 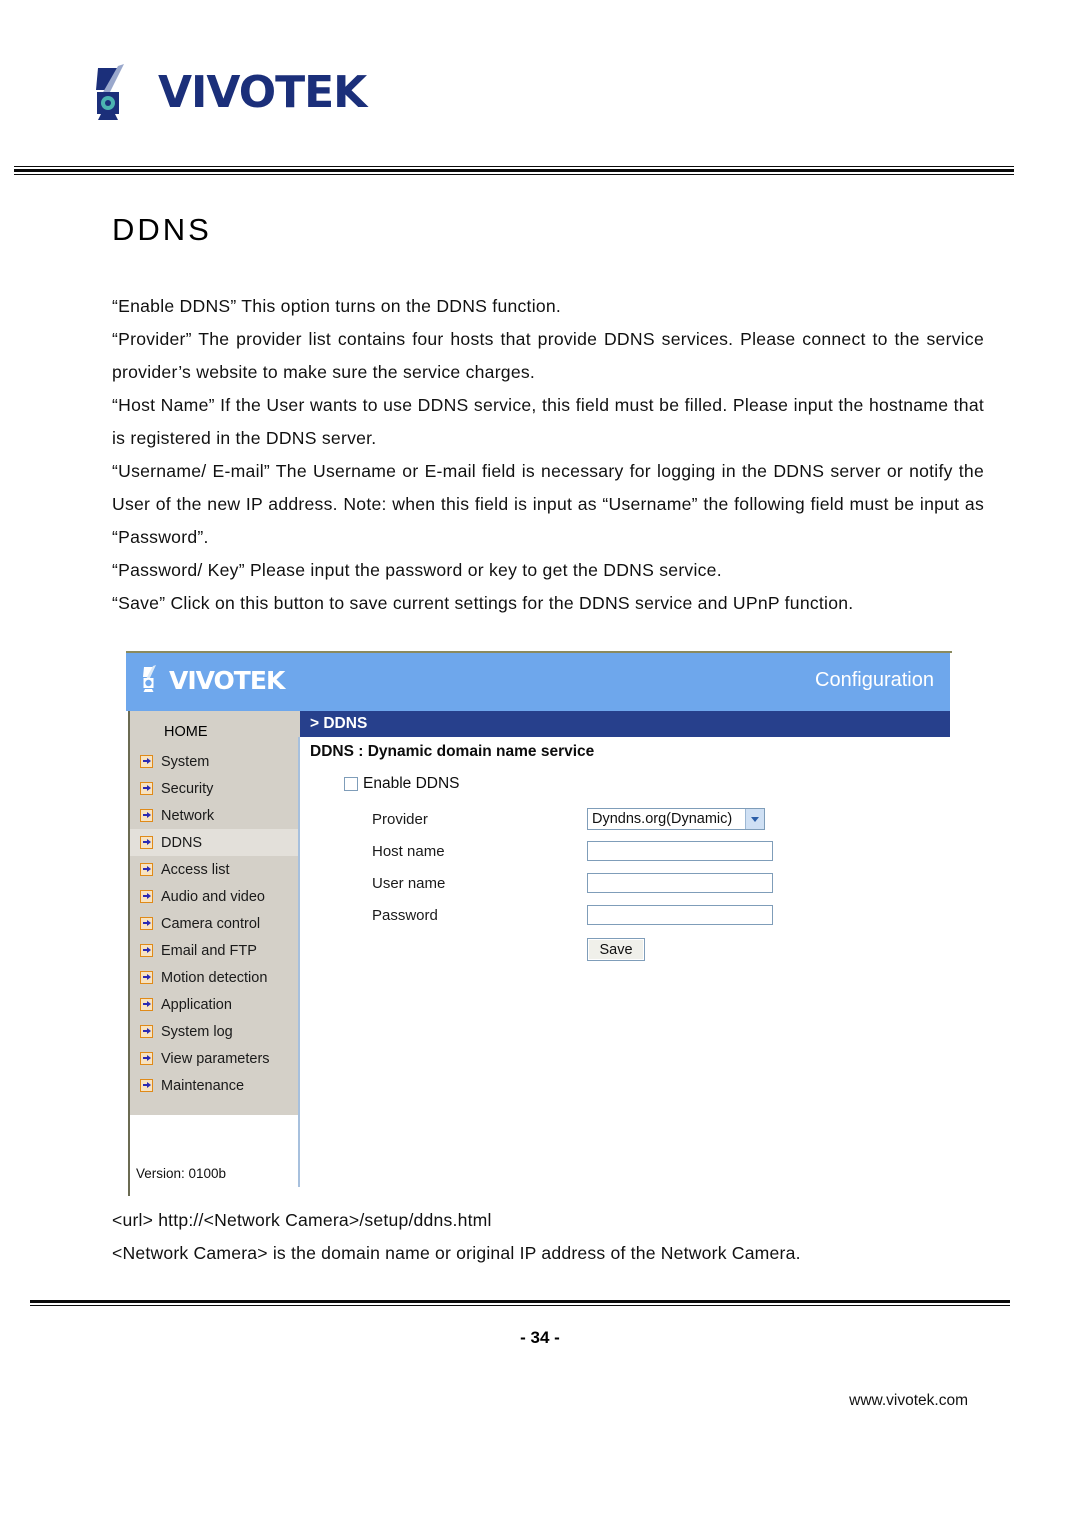 I want to click on breadcrumb: > DDNS, so click(x=625, y=724).